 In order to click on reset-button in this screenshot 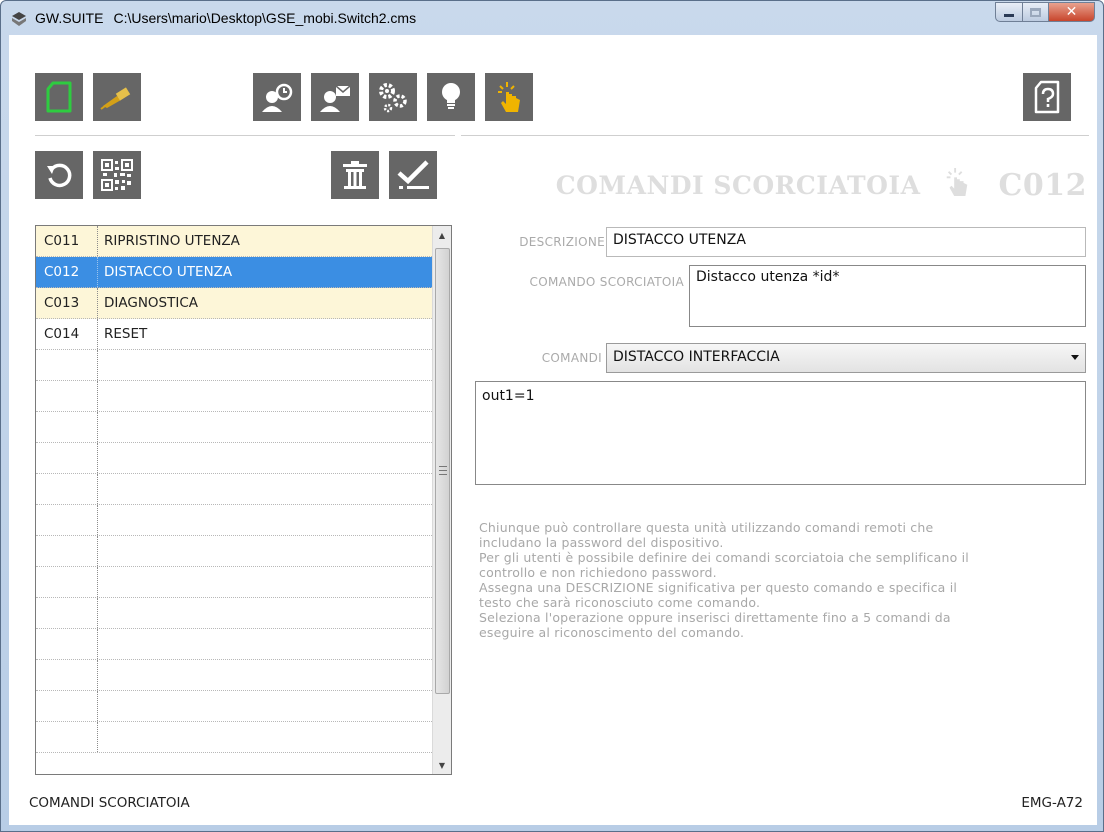, I will do `click(59, 175)`.